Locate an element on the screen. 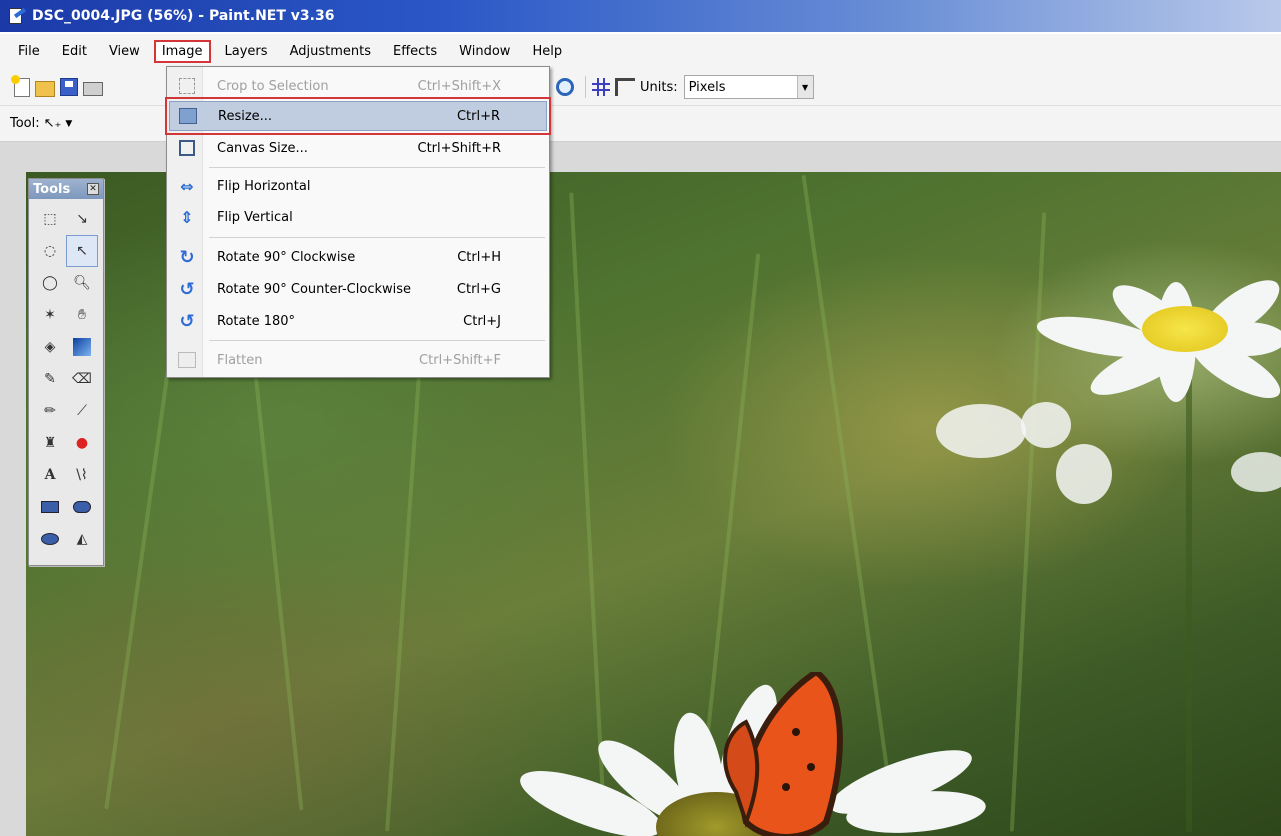 Image resolution: width=1281 pixels, height=836 pixels. units-value: Pixels is located at coordinates (707, 87).